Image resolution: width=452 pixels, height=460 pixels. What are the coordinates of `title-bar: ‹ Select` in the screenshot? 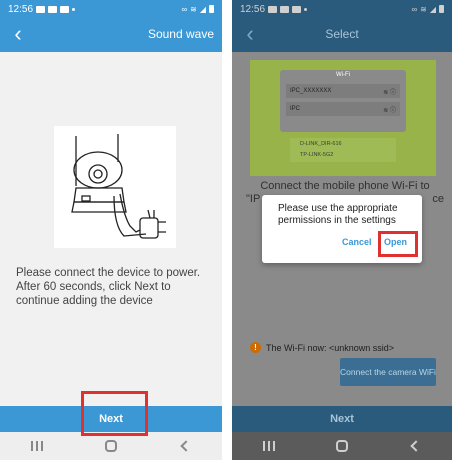 It's located at (342, 35).